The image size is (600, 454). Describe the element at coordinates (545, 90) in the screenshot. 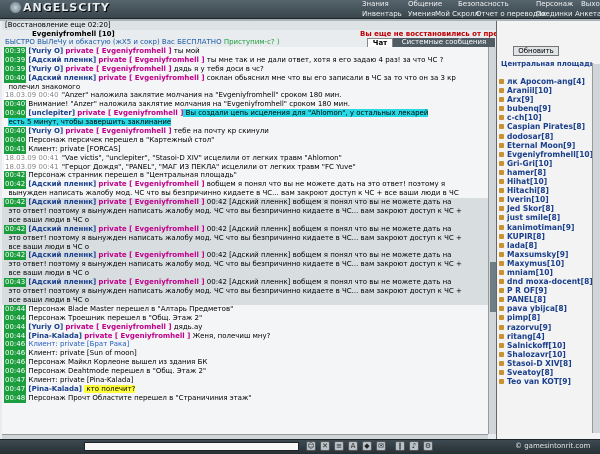

I see `online-user: Araniil[10]` at that location.